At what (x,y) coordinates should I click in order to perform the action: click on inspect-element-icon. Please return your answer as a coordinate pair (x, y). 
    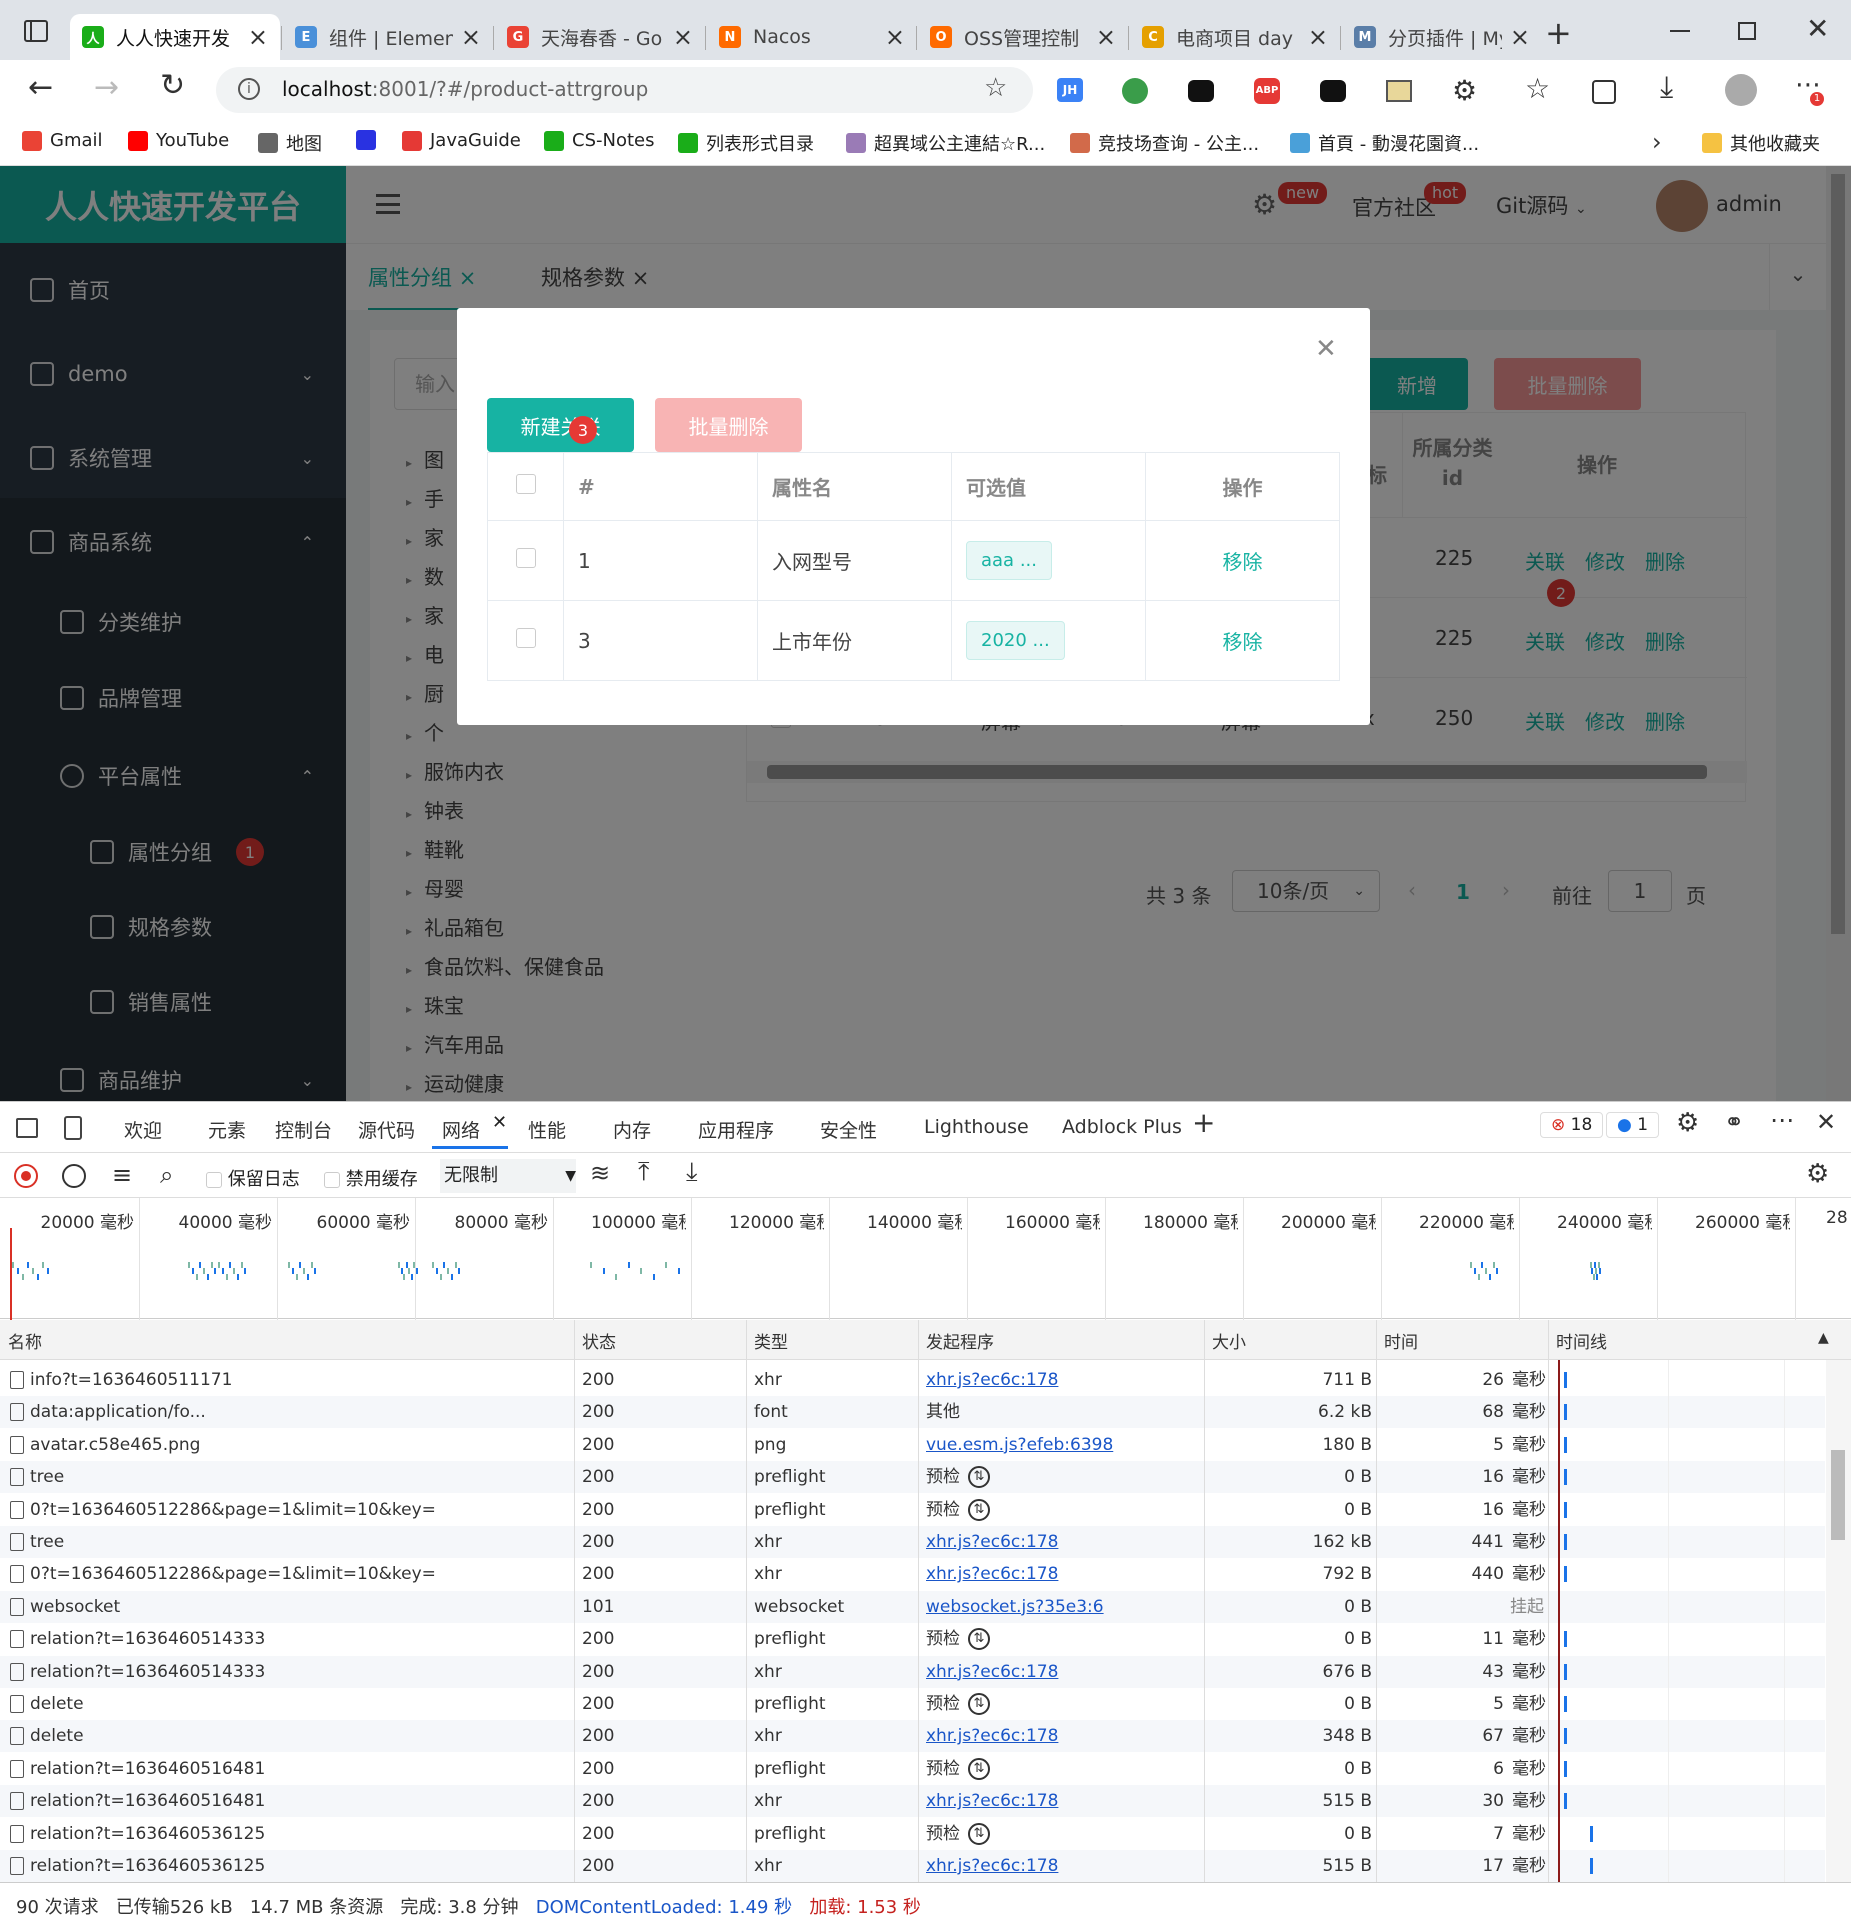
    Looking at the image, I should click on (27, 1128).